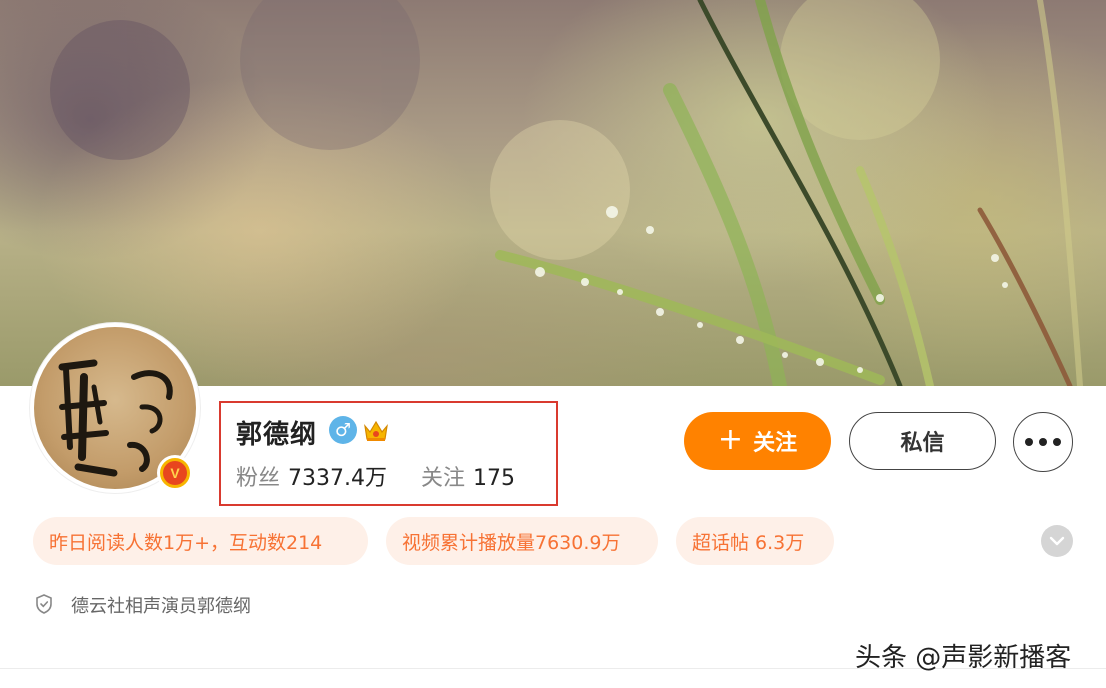 The width and height of the screenshot is (1106, 688). What do you see at coordinates (755, 541) in the screenshot?
I see `chip-super-topic: 超话帖 6.3万` at bounding box center [755, 541].